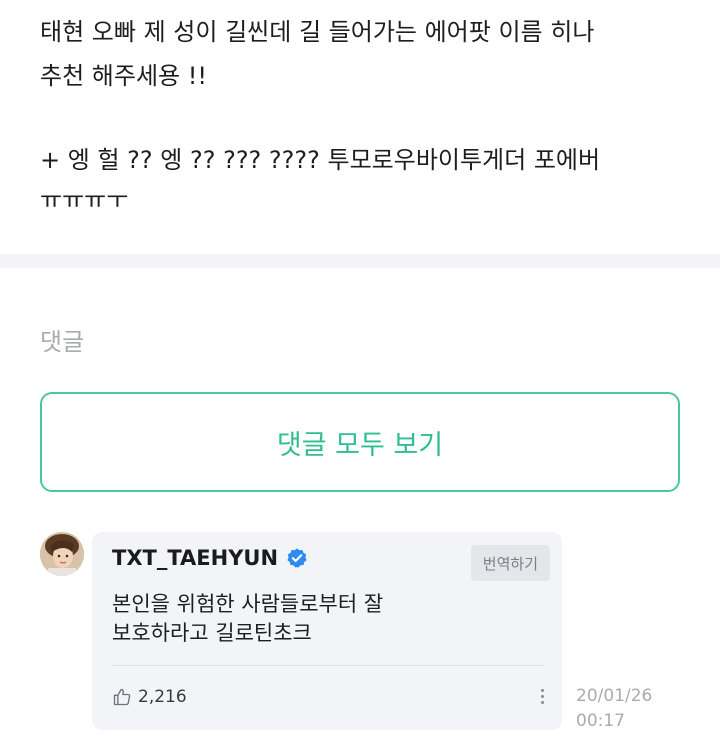 This screenshot has height=734, width=720. I want to click on like-button: 2,216, so click(149, 697).